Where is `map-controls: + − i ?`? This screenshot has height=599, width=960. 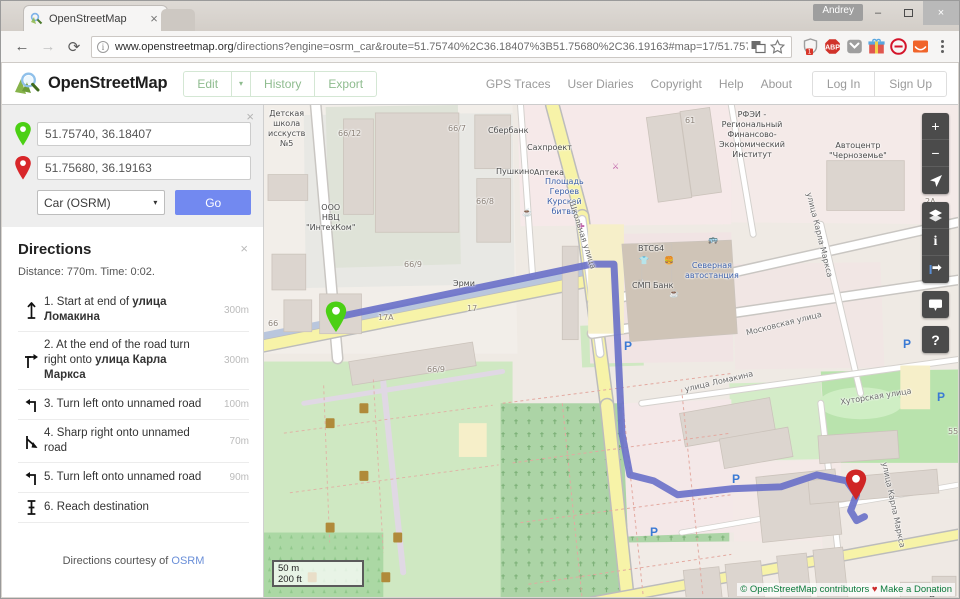
map-controls: + − i ? is located at coordinates (935, 233).